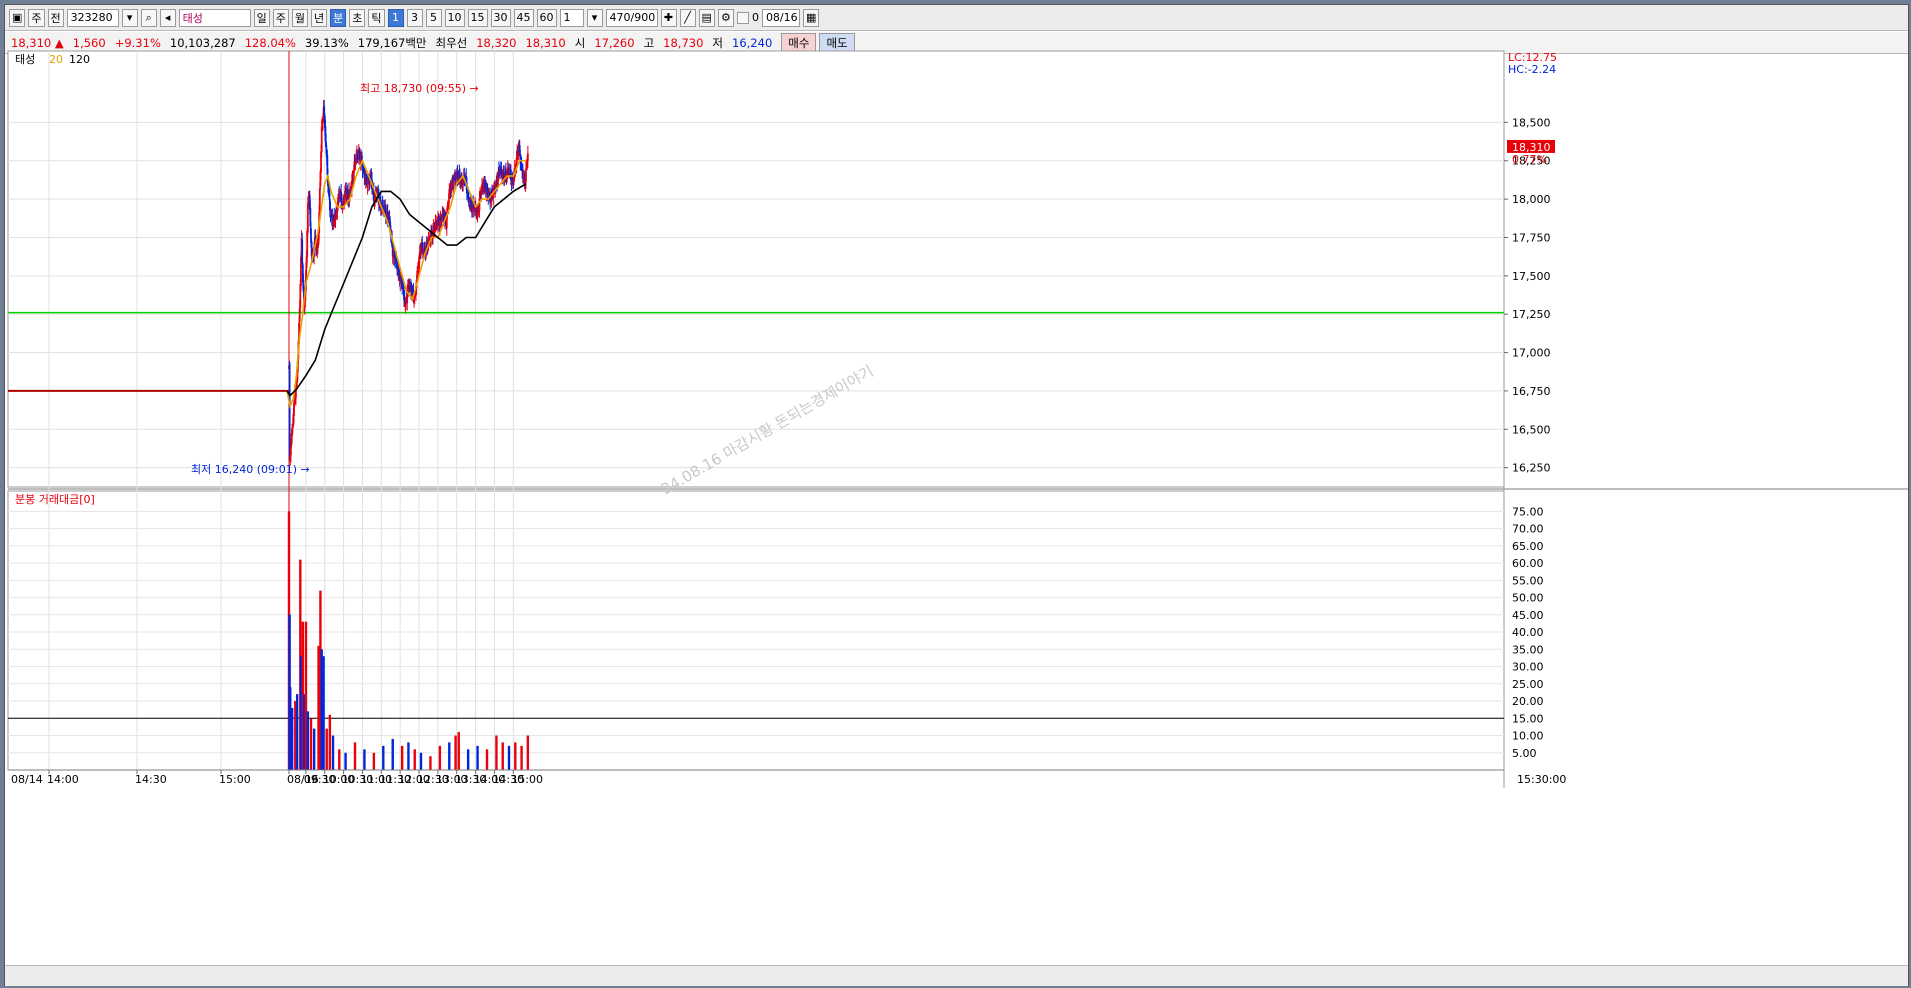 The height and width of the screenshot is (988, 1911). Describe the element at coordinates (1528, 701) in the screenshot. I see `volume-tick-label: 20.00` at that location.